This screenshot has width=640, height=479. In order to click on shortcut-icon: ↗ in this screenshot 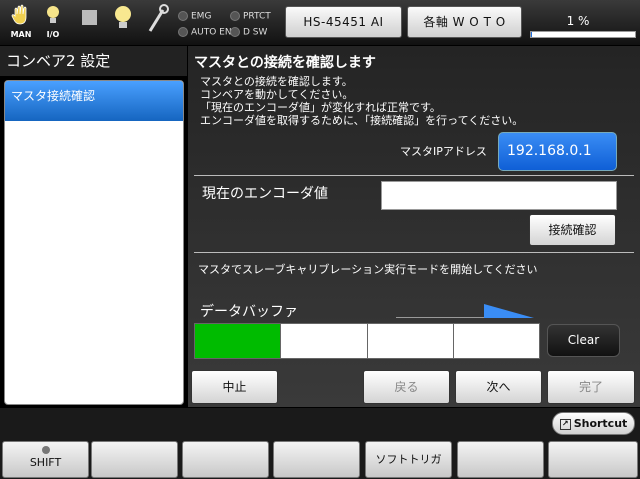, I will do `click(565, 424)`.